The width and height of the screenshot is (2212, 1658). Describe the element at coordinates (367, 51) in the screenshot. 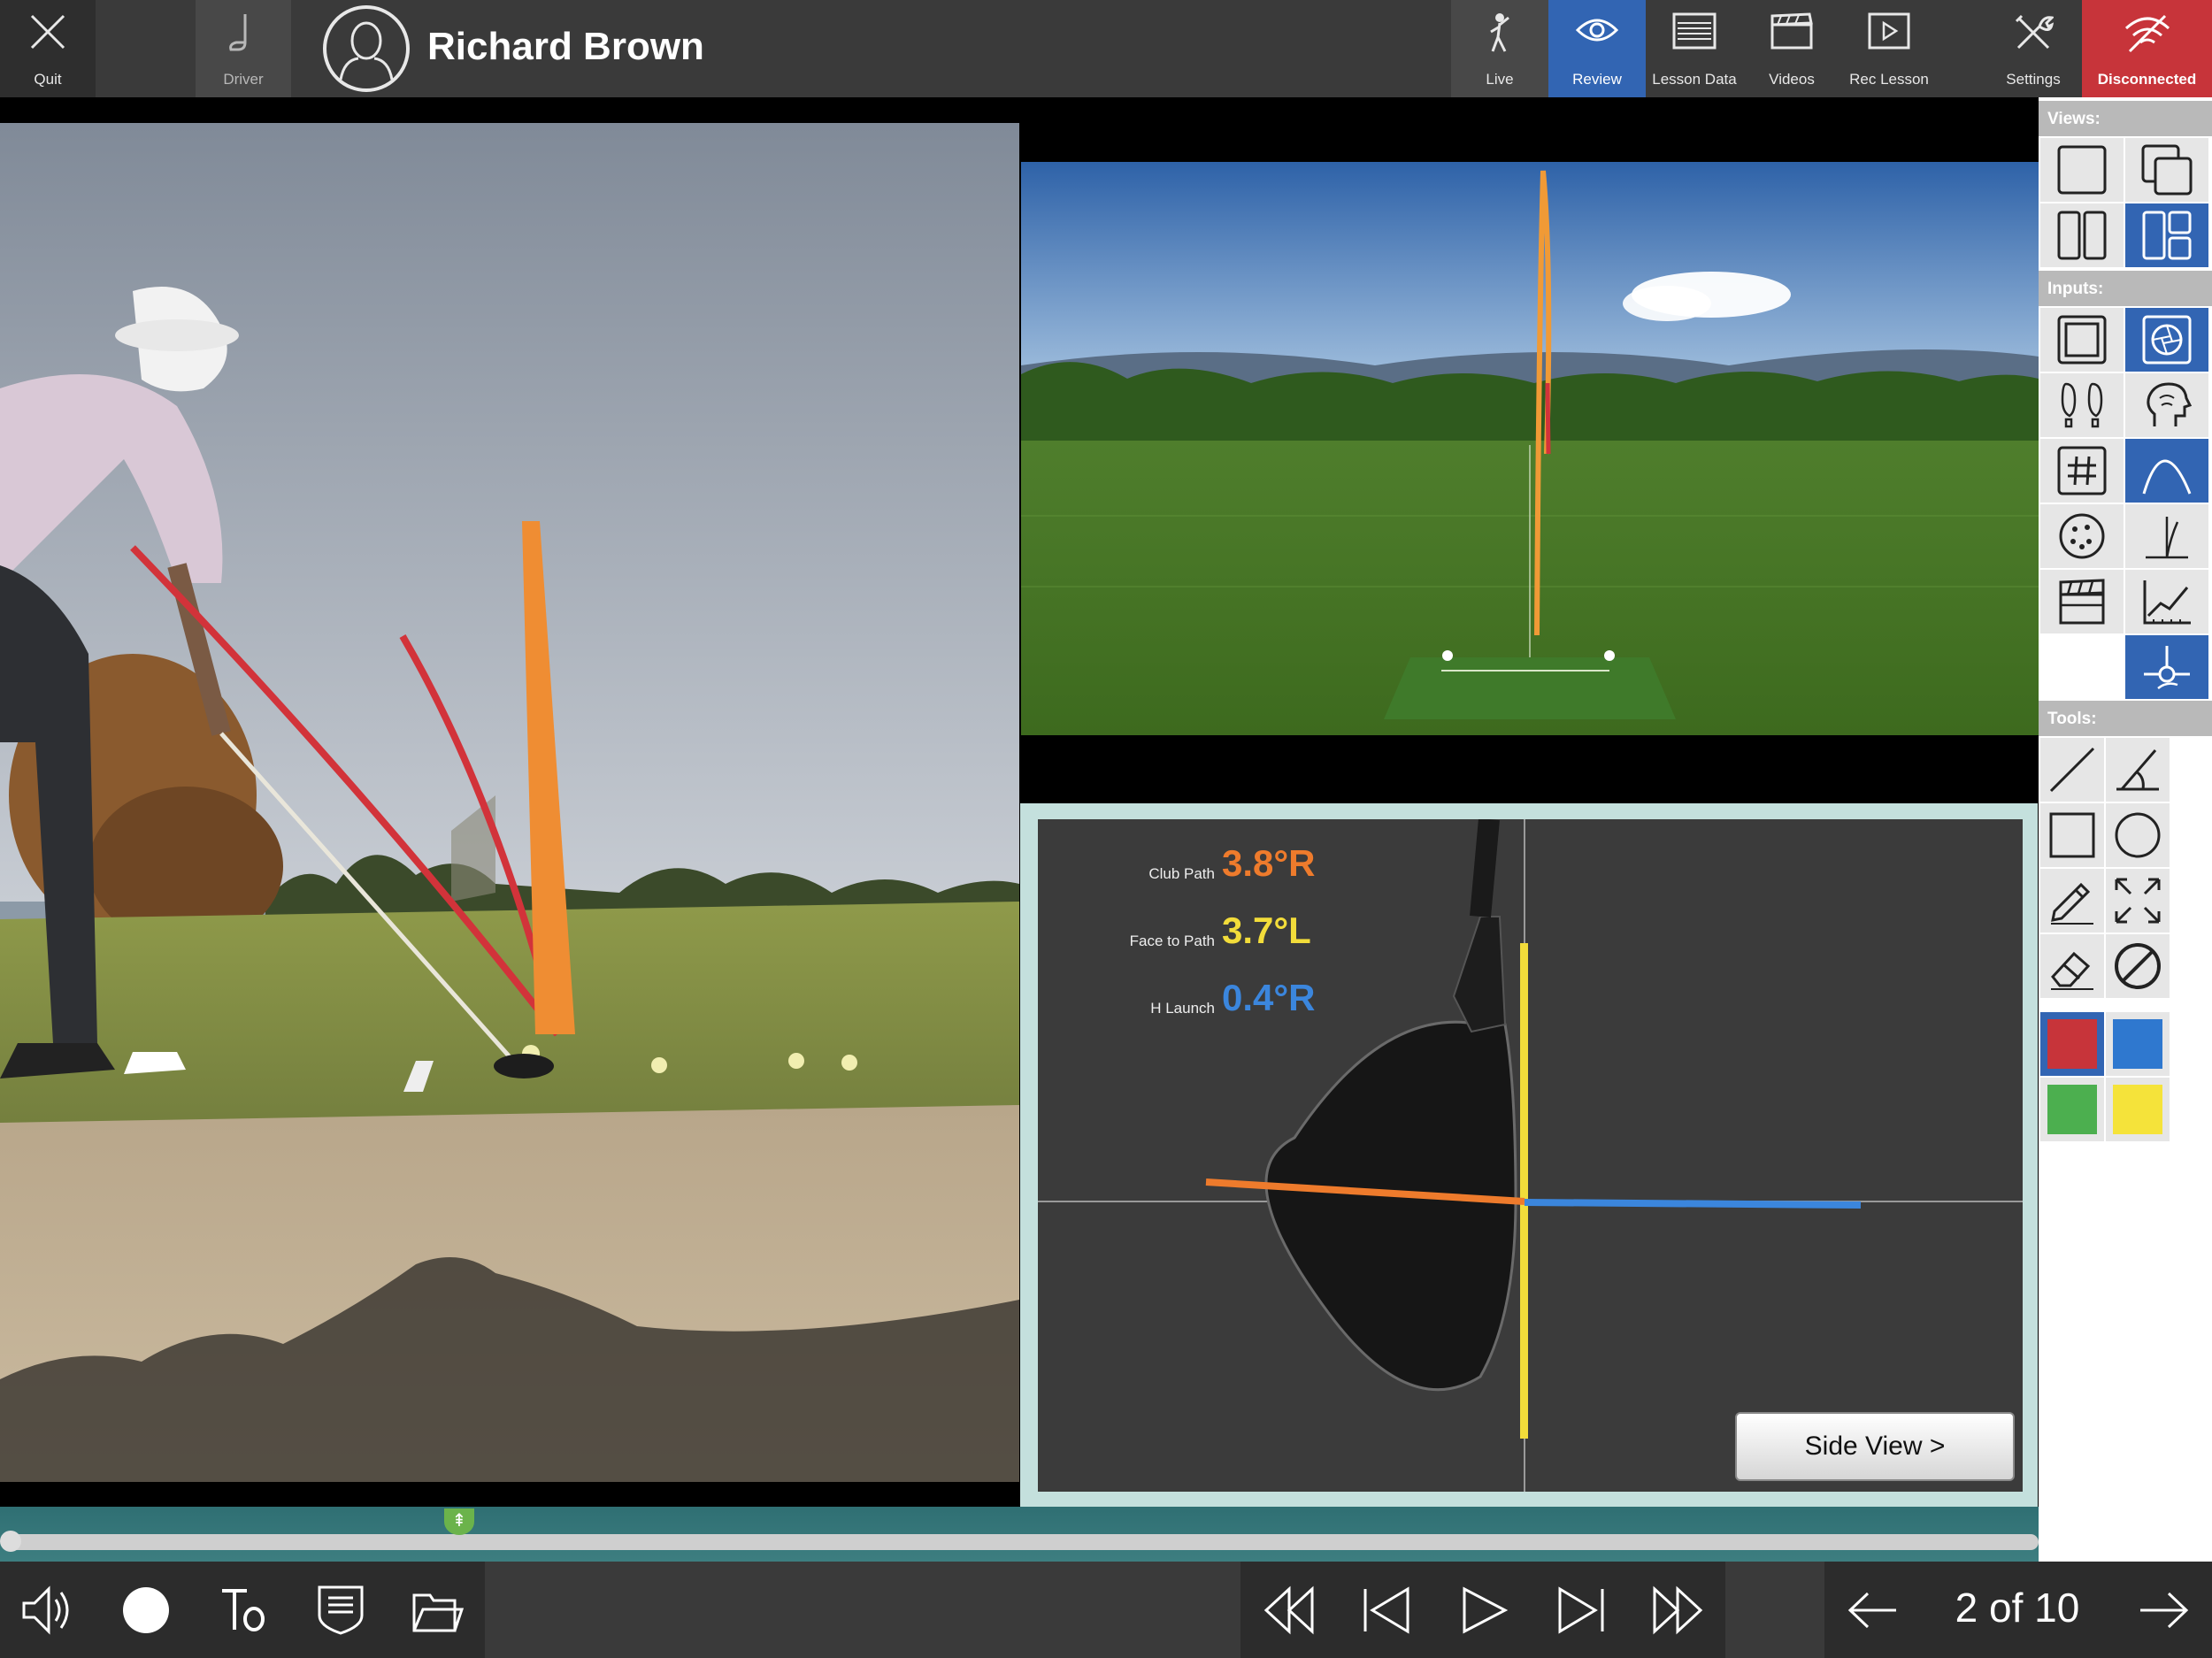

I see `person-silhouette-icon` at that location.